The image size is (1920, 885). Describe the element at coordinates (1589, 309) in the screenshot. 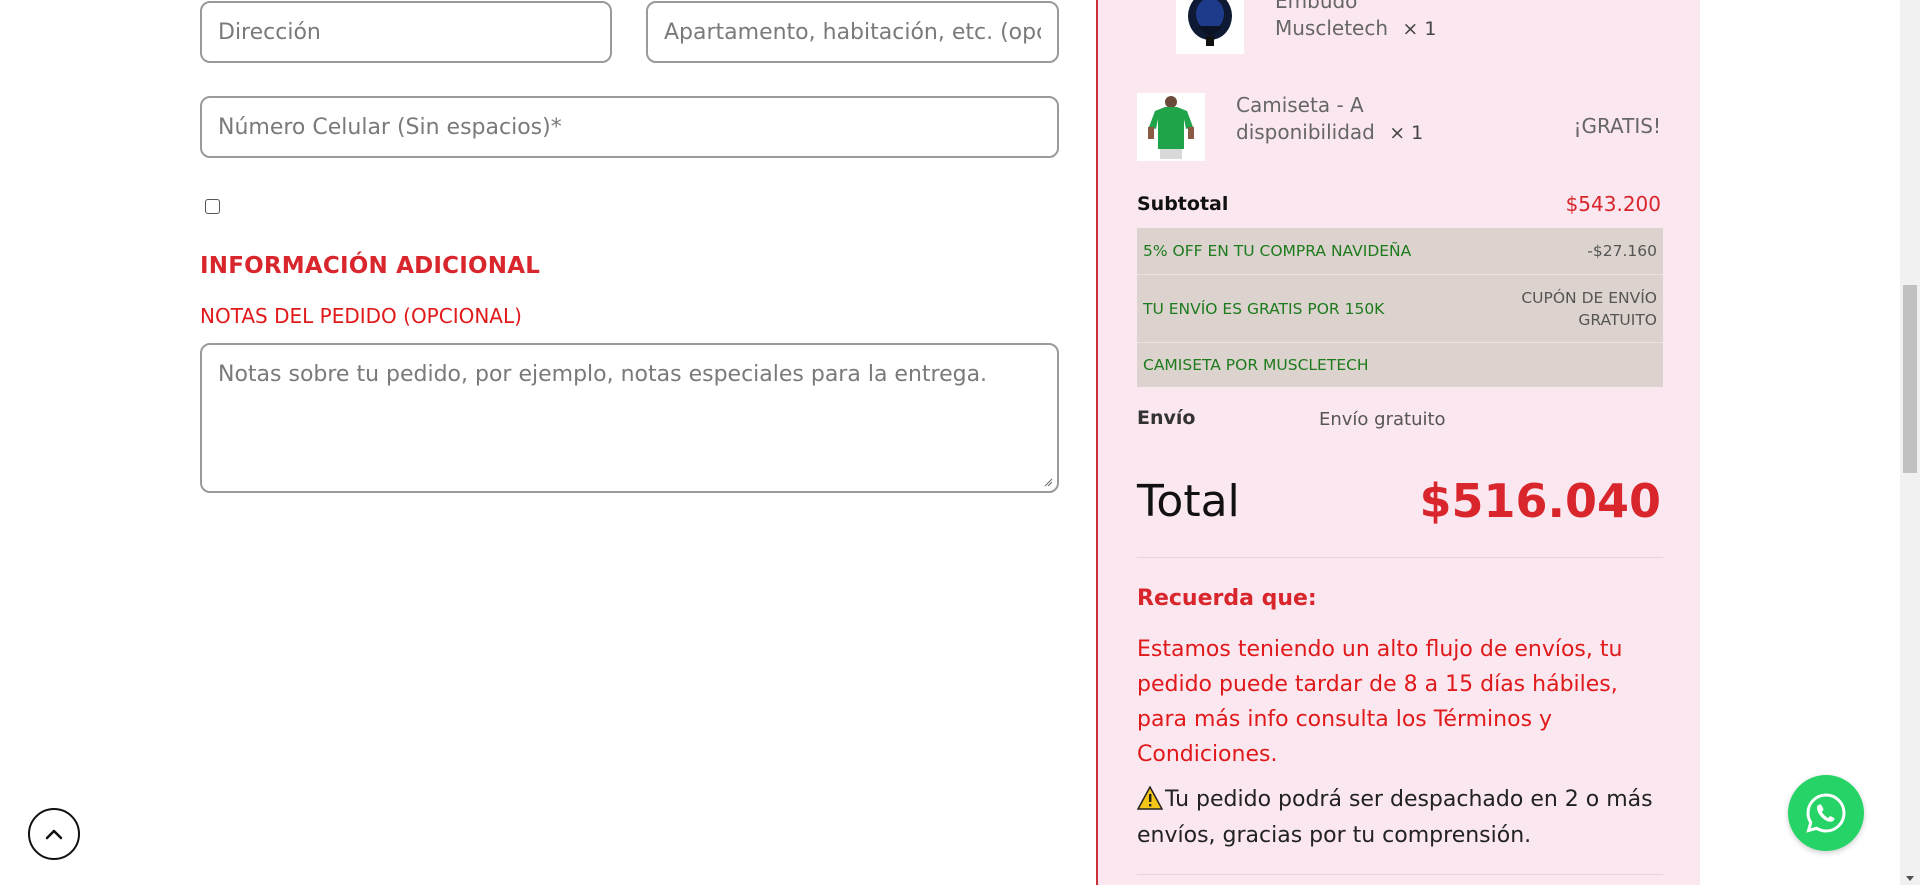

I see `discount-value: CUPÓN DE ENVÍO GRATUITO` at that location.